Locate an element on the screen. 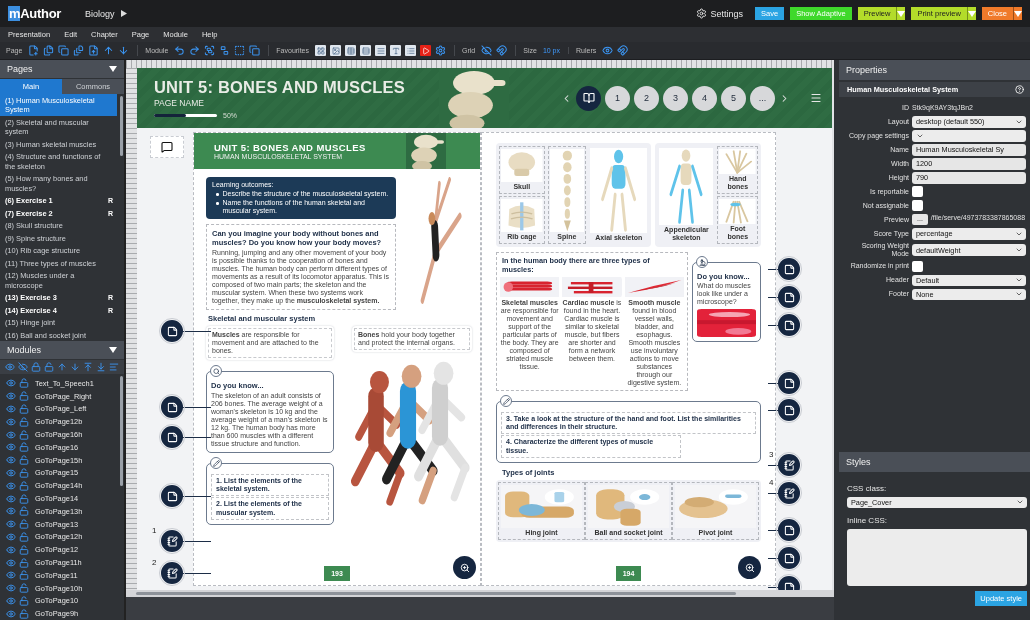 This screenshot has height=620, width=1030. align-icon is located at coordinates (114, 367).